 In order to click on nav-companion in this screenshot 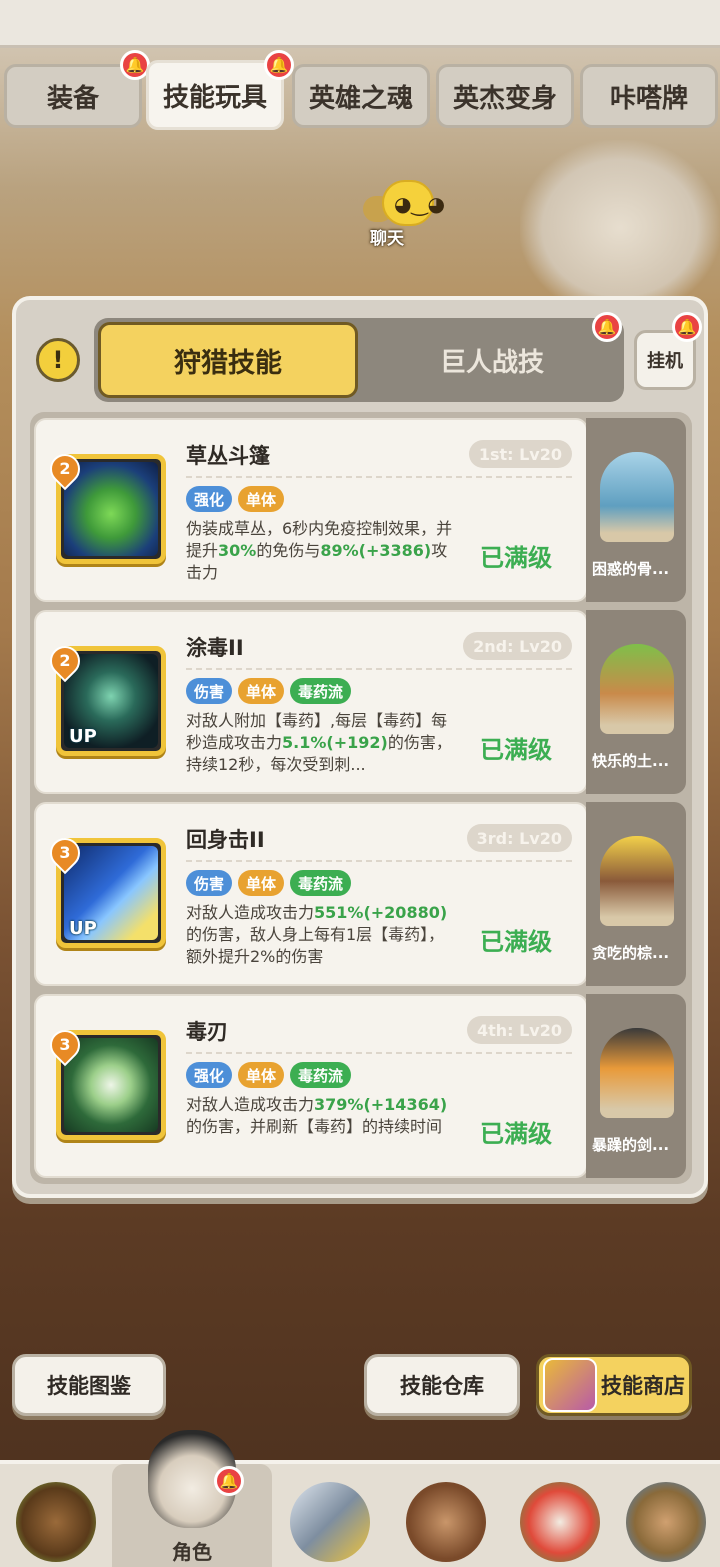, I will do `click(56, 1520)`.